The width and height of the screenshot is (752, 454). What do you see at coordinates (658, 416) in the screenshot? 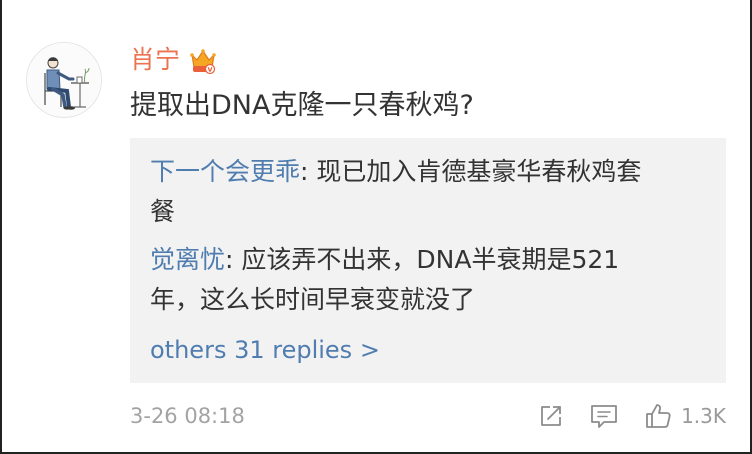
I see `thumbs-up-icon` at bounding box center [658, 416].